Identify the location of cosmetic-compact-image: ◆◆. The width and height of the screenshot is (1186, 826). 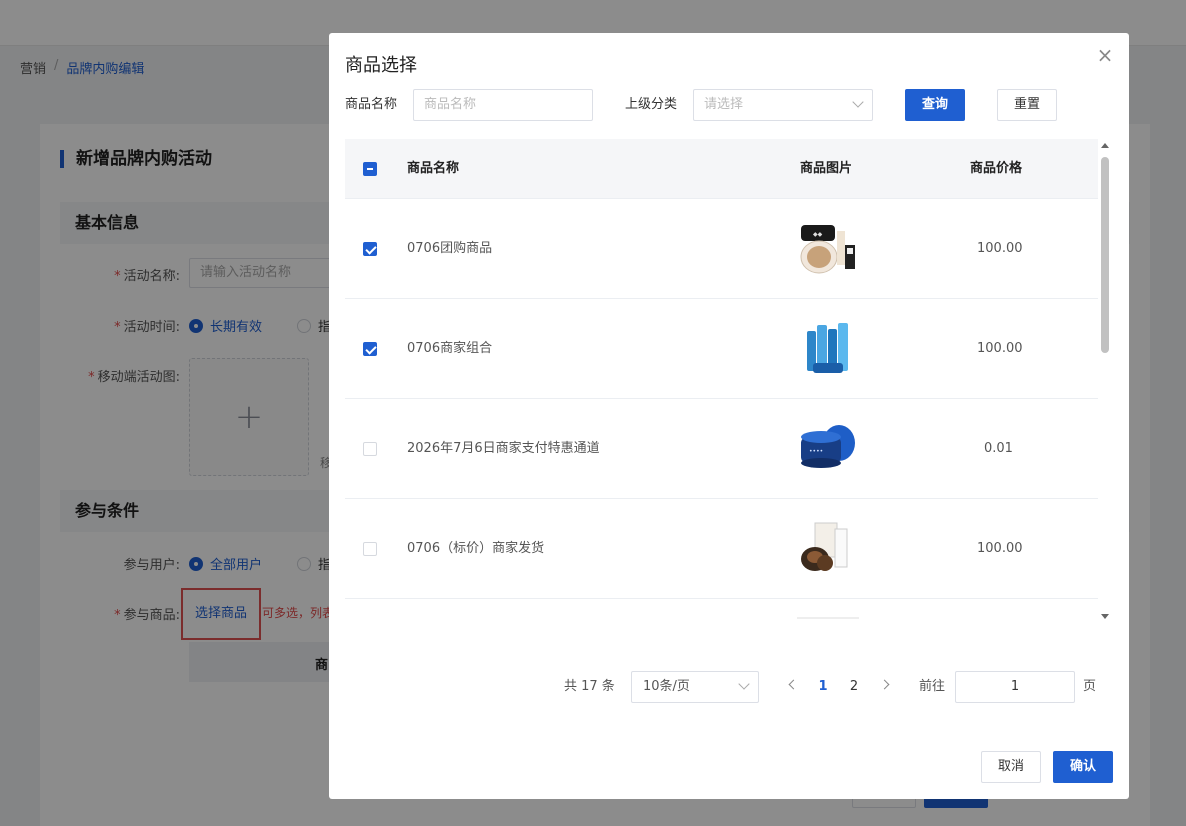
(827, 249).